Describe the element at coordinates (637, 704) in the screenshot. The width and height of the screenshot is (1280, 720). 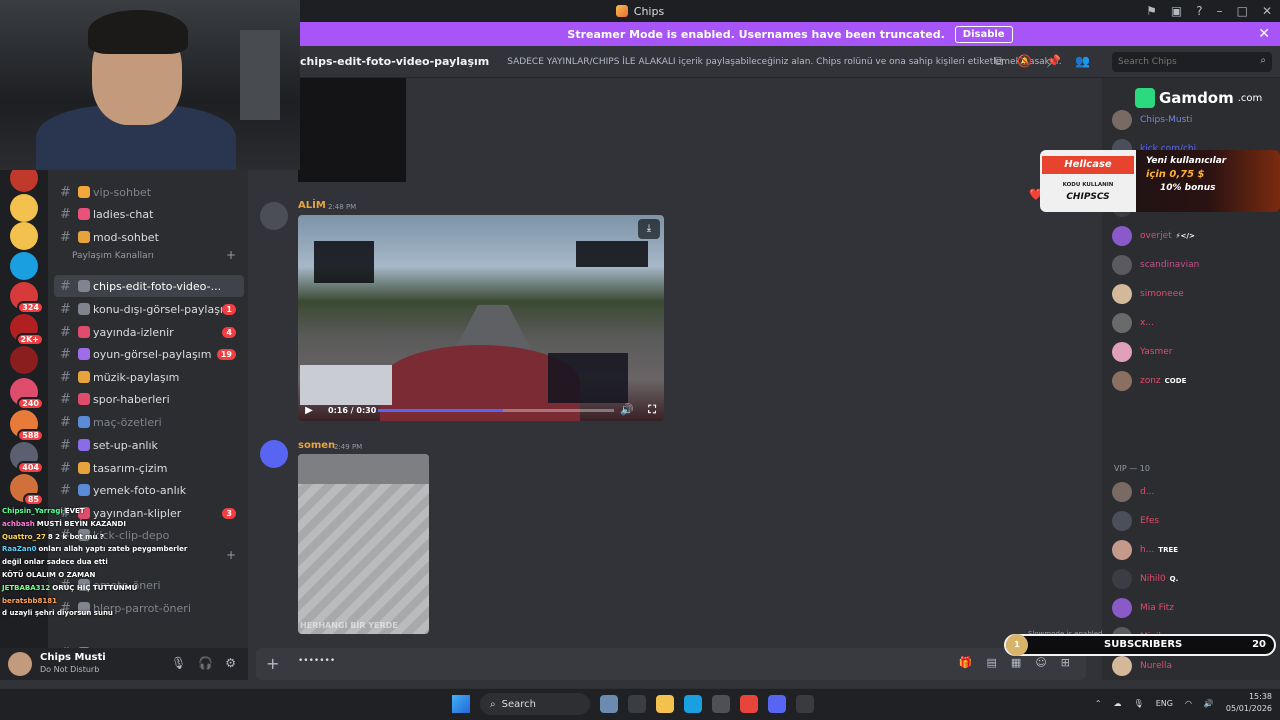
I see `task-view-icon` at that location.